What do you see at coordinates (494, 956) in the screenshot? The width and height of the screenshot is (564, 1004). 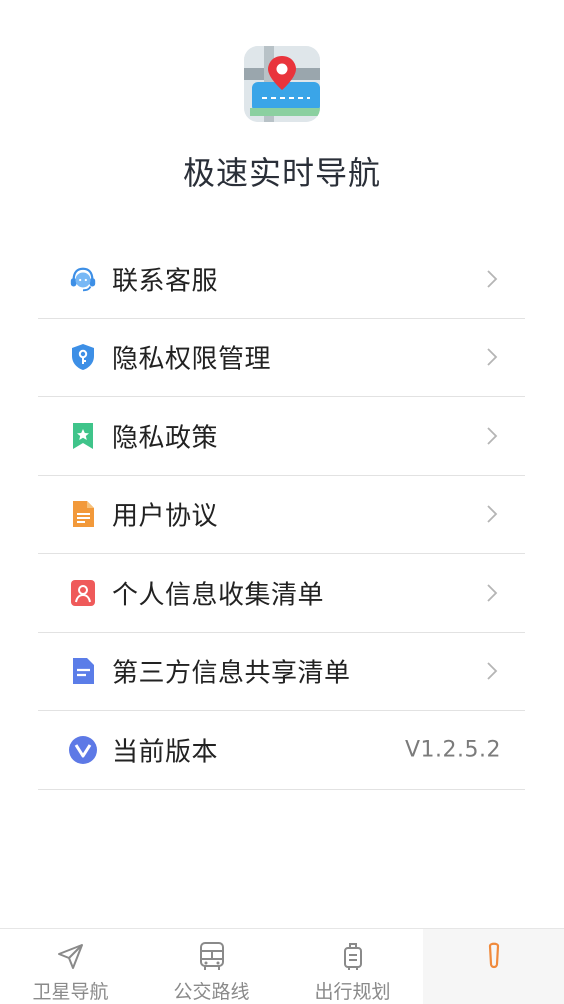 I see `profile-icon` at bounding box center [494, 956].